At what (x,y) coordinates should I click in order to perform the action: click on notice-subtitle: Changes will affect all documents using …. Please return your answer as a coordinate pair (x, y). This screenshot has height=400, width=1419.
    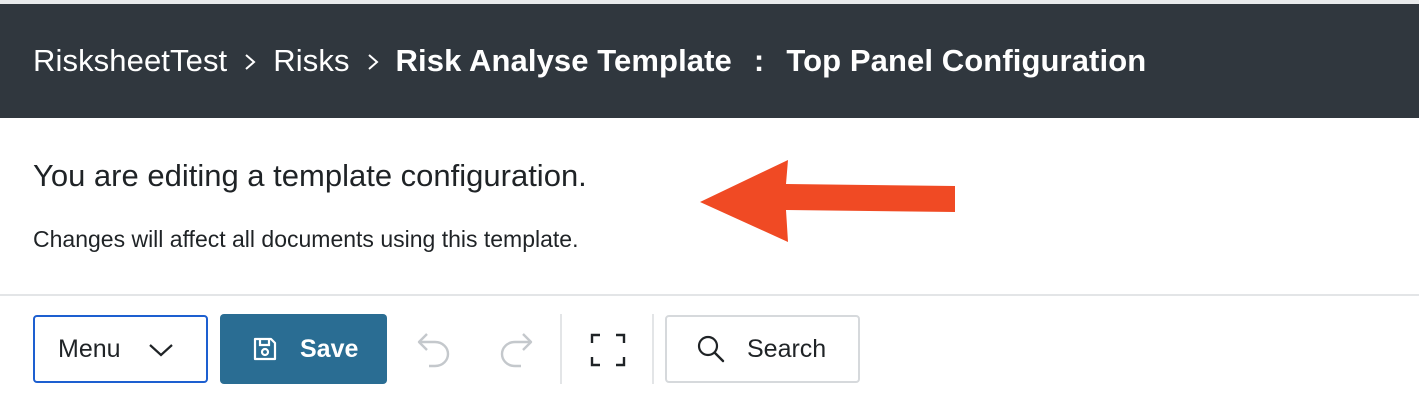
    Looking at the image, I should click on (306, 239).